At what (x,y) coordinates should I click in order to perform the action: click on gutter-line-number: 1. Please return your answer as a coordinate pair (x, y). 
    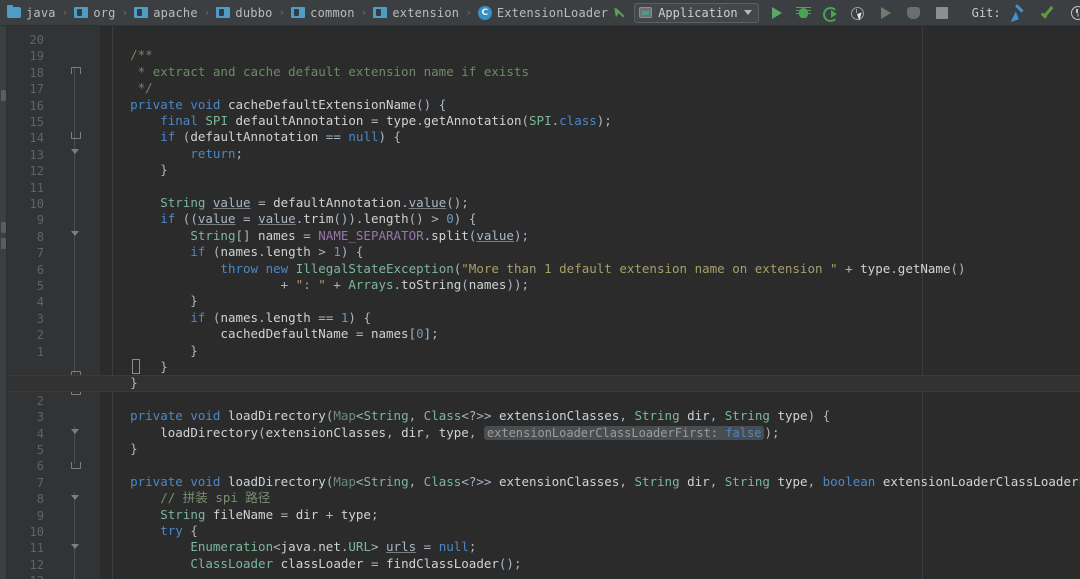
    Looking at the image, I should click on (40, 351).